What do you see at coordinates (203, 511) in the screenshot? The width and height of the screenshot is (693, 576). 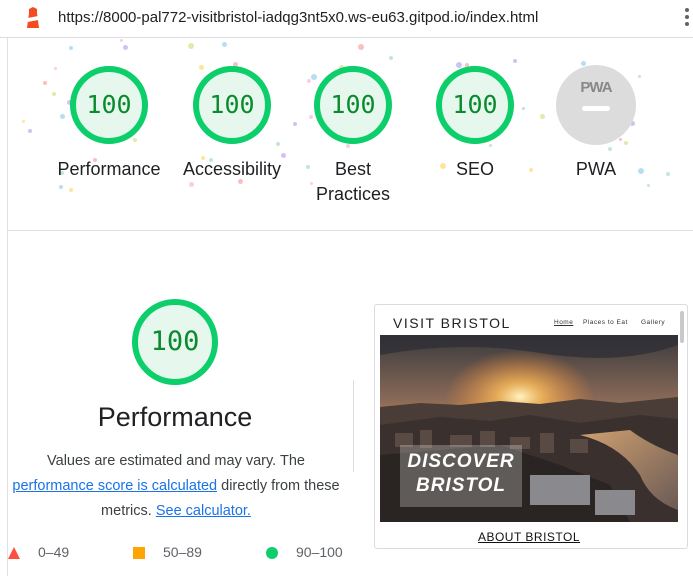 I see `see-calculator-link: See calculator.` at bounding box center [203, 511].